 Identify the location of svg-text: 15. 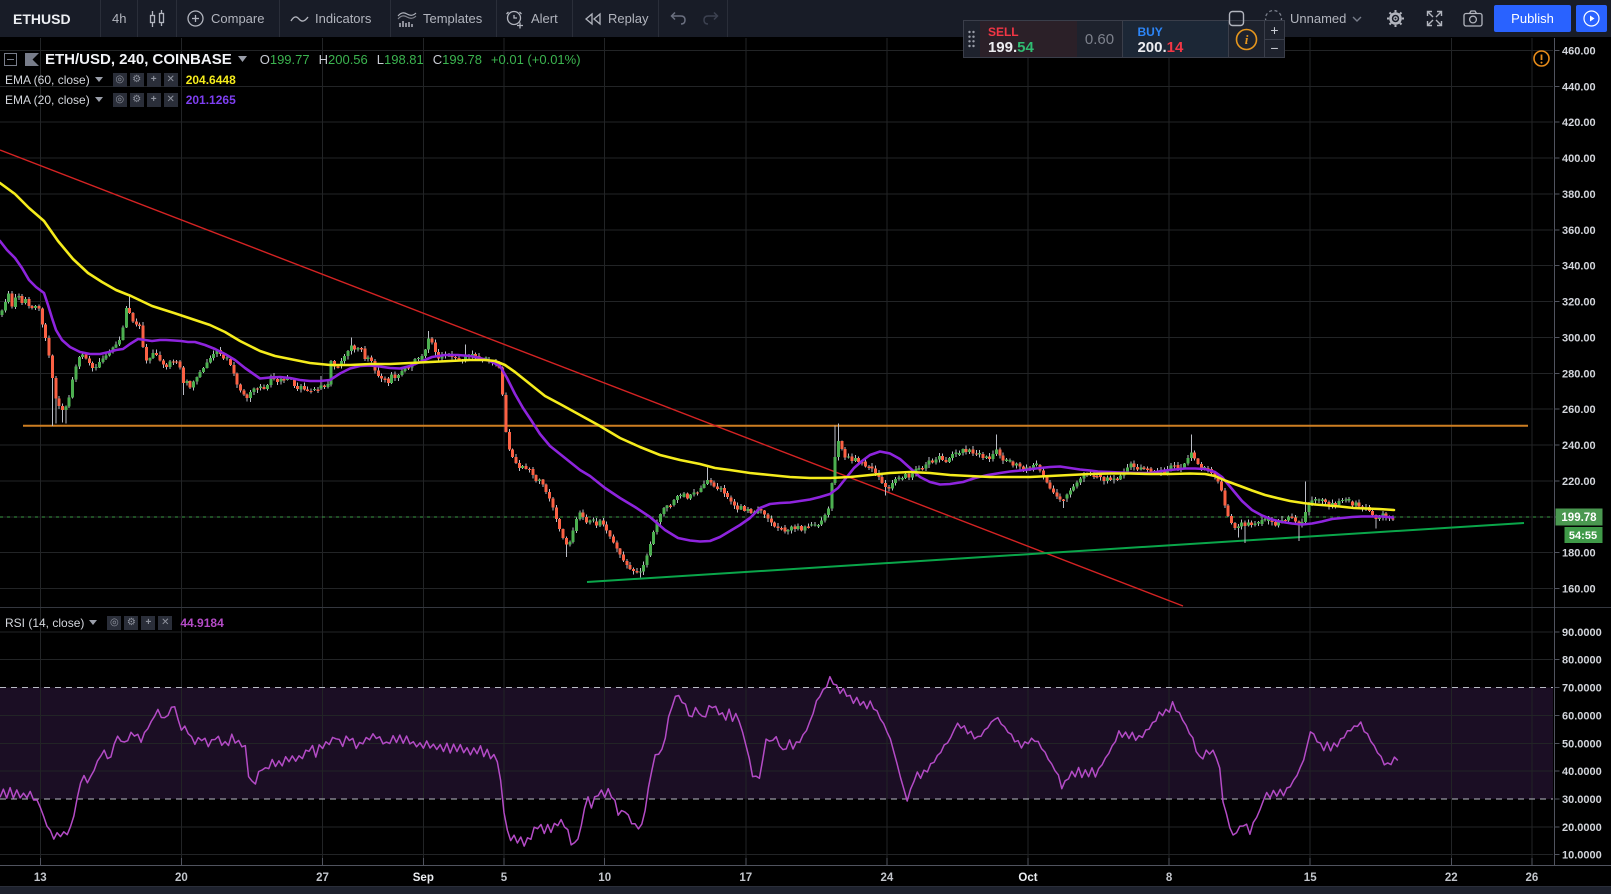
(1310, 878).